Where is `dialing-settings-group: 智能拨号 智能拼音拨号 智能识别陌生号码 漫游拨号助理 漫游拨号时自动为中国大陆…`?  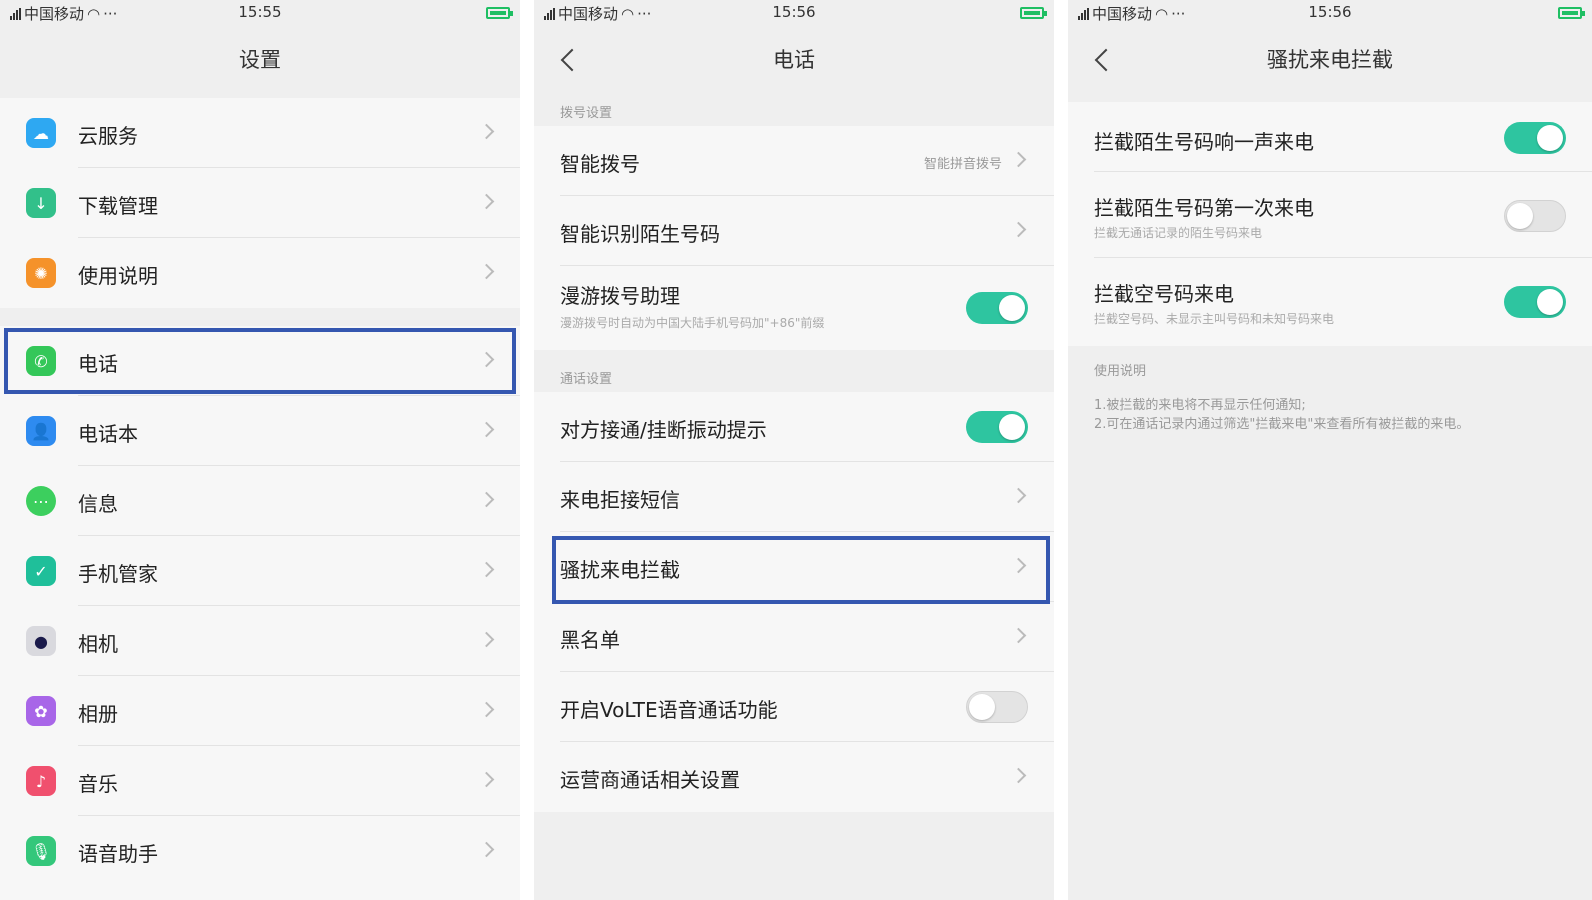 dialing-settings-group: 智能拨号 智能拼音拨号 智能识别陌生号码 漫游拨号助理 漫游拨号时自动为中国大陆… is located at coordinates (794, 238).